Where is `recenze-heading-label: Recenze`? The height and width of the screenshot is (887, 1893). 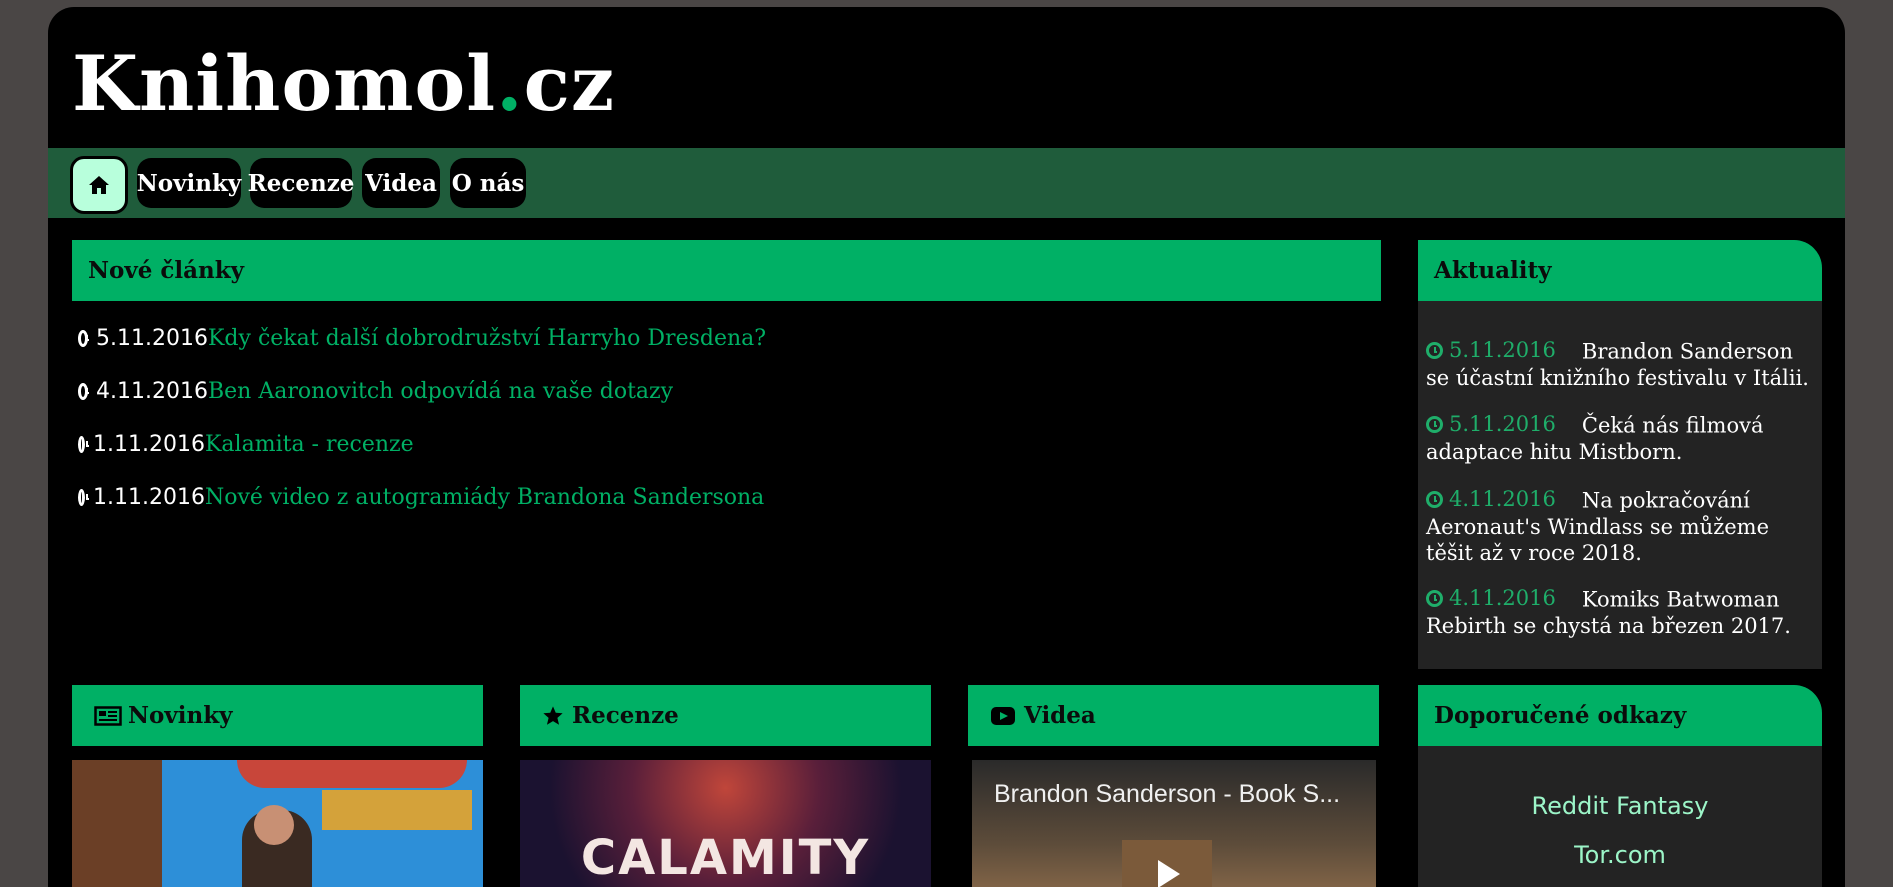
recenze-heading-label: Recenze is located at coordinates (625, 715).